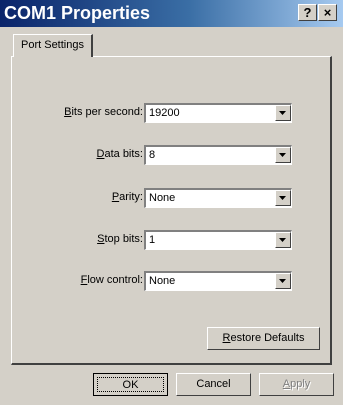 This screenshot has height=405, width=343. What do you see at coordinates (218, 155) in the screenshot?
I see `data-bits-select: 8` at bounding box center [218, 155].